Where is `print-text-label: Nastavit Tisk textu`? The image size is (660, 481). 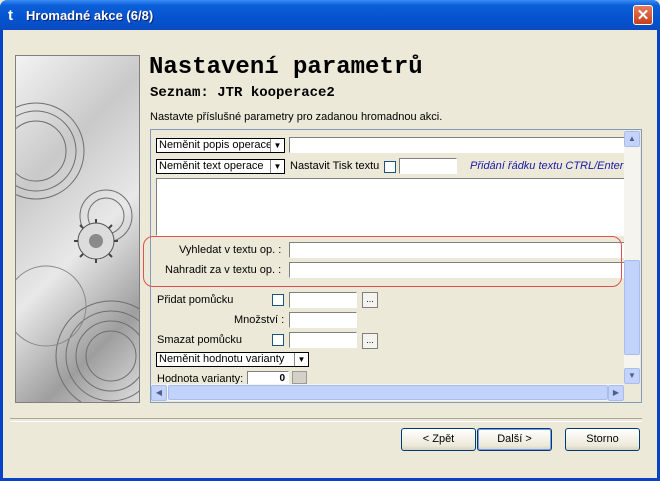 print-text-label: Nastavit Tisk textu is located at coordinates (335, 166).